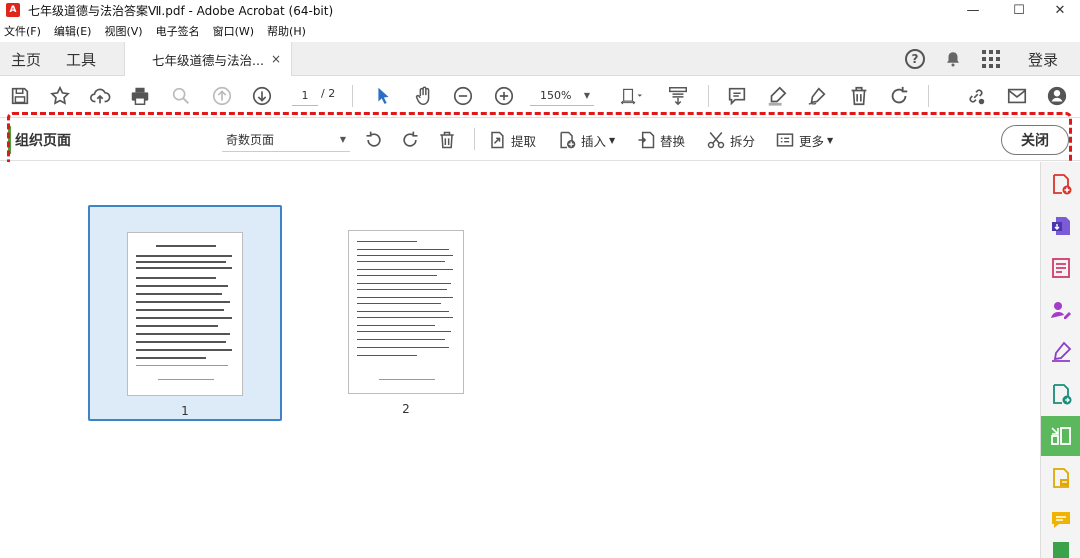 The height and width of the screenshot is (558, 1080). I want to click on tab-close-icon: ×, so click(276, 59).